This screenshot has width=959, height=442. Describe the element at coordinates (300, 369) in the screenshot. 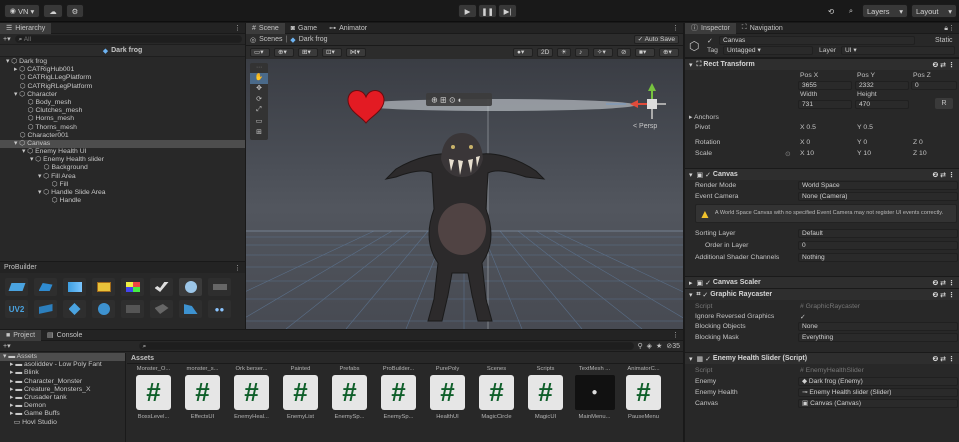

I see `folder-item: Painted` at that location.